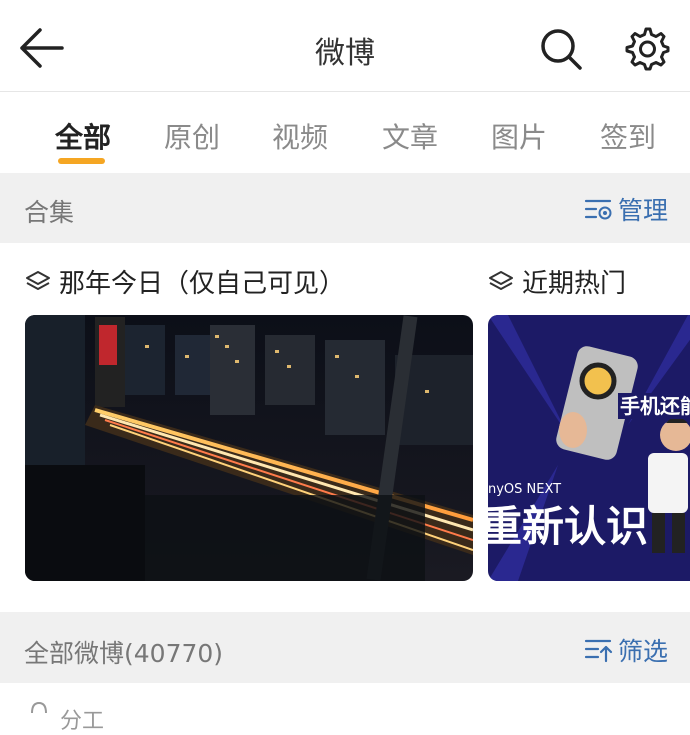  I want to click on pin-icon, so click(39, 707).